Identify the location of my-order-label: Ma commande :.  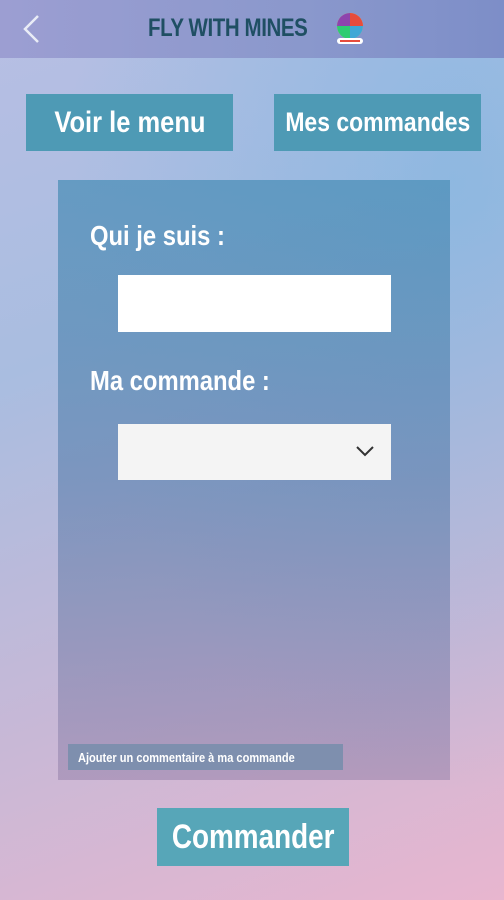
(180, 380).